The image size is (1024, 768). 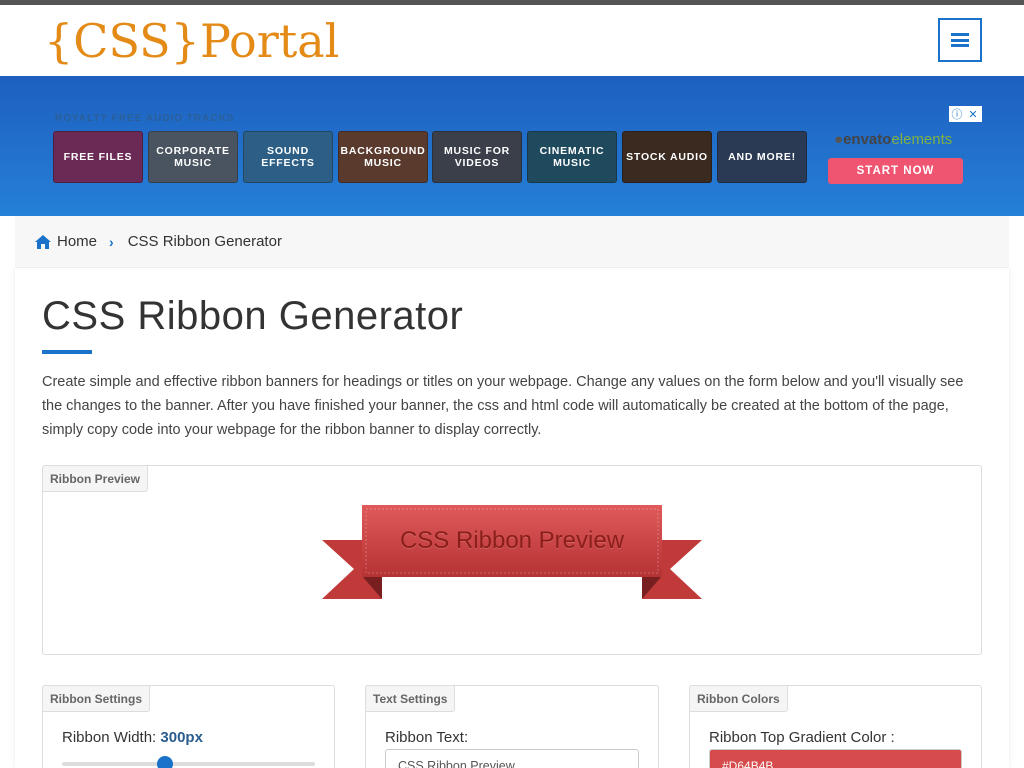 I want to click on breadcrumb-home-label: Home, so click(x=77, y=241).